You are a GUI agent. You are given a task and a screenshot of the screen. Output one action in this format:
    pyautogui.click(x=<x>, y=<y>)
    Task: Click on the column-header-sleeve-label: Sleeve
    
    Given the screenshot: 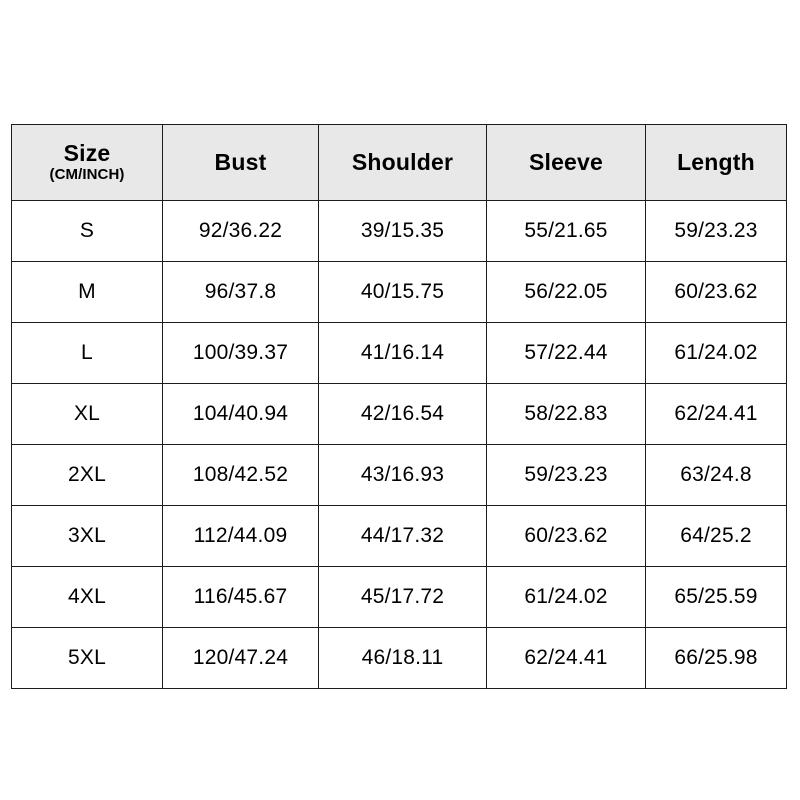 What is the action you would take?
    pyautogui.click(x=566, y=161)
    